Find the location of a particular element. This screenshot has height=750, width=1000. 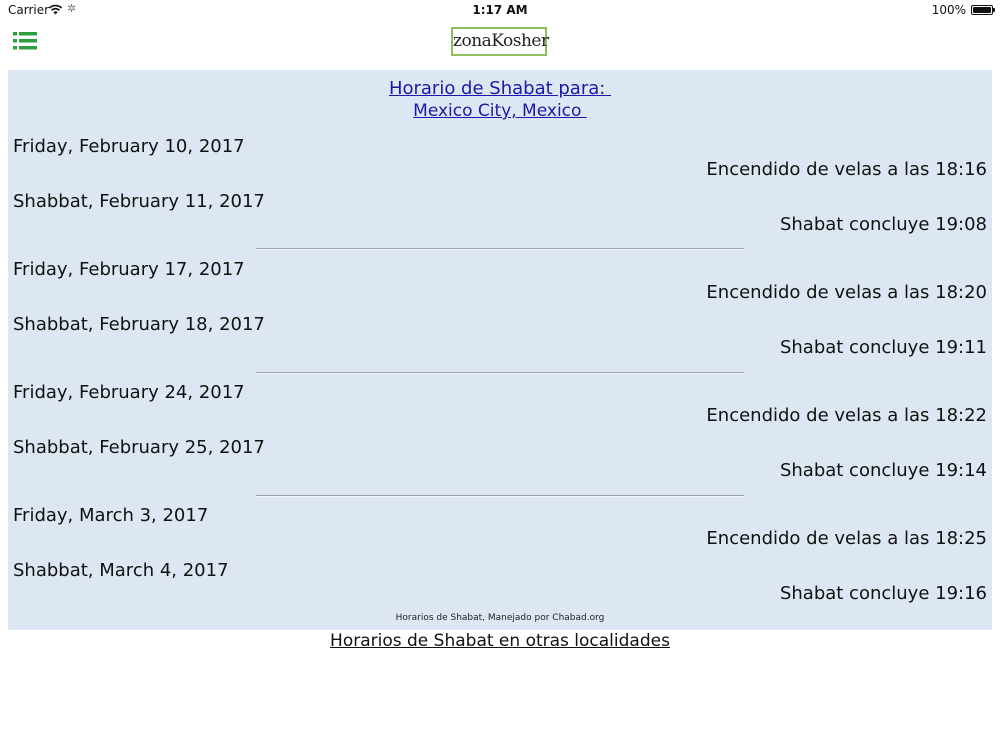

location-link: Mexico City, Mexico is located at coordinates (500, 111).